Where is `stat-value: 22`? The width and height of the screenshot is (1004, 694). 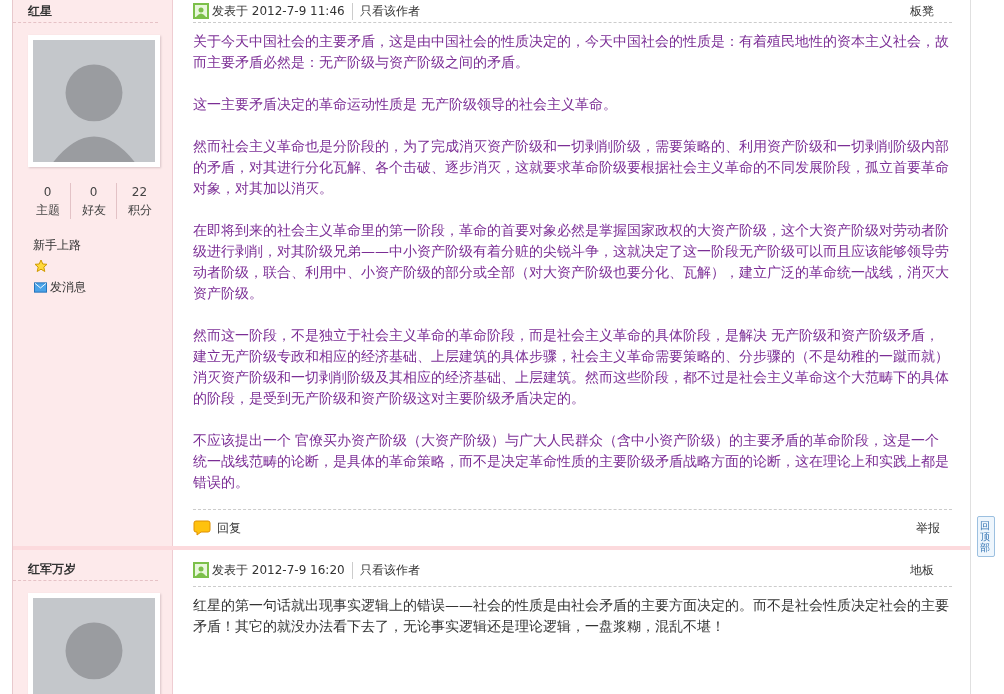 stat-value: 22 is located at coordinates (139, 192).